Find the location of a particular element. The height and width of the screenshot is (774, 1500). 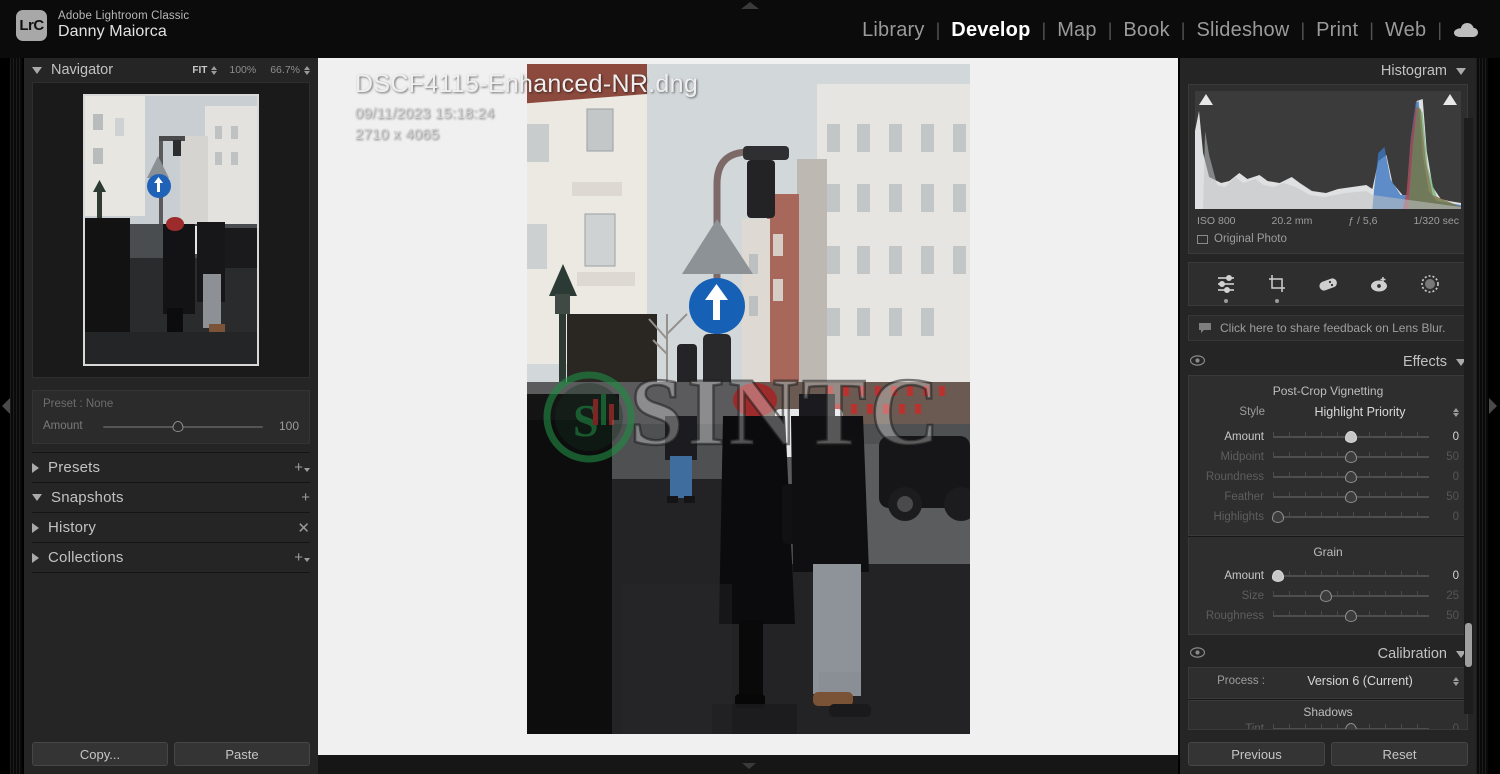

snapshots-label: Snapshots is located at coordinates (87, 497).